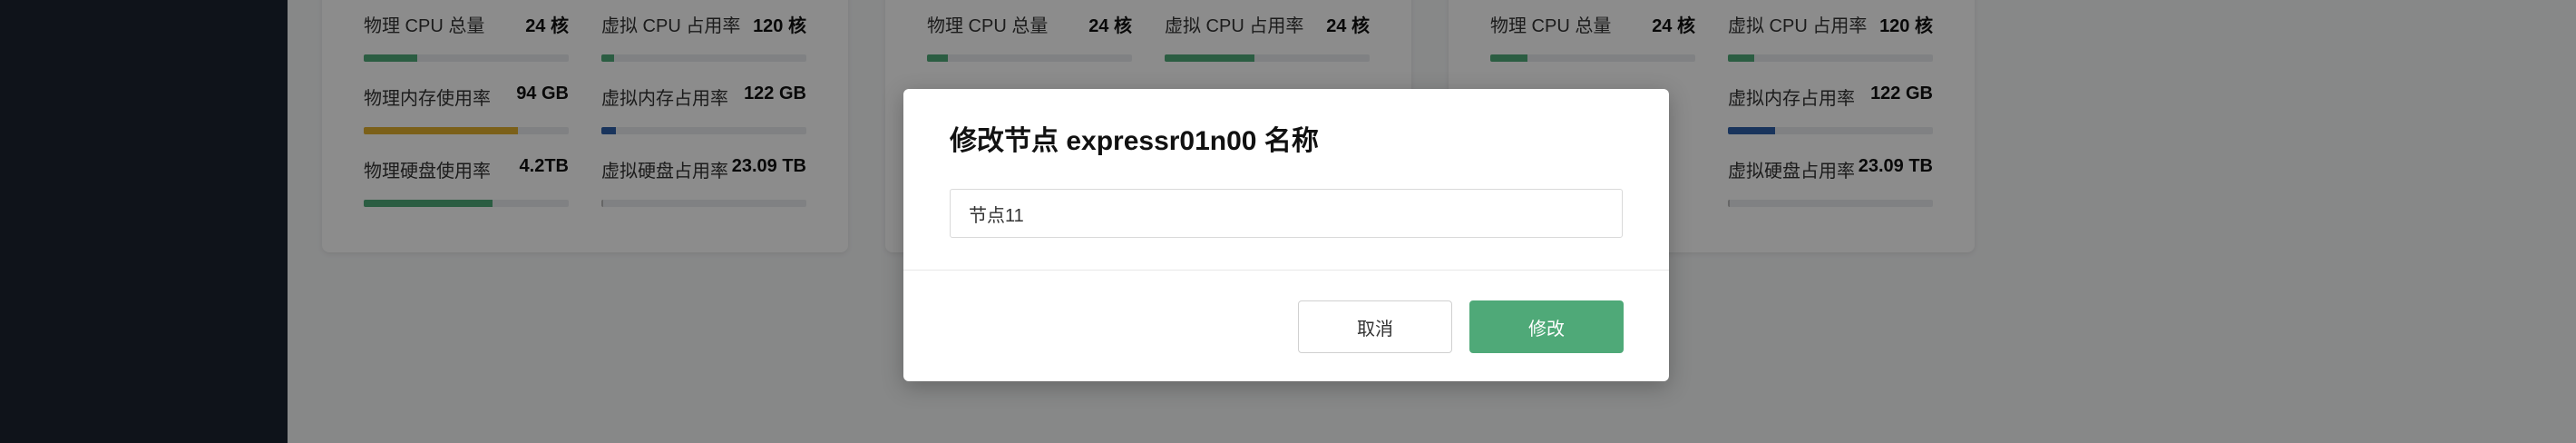  Describe the element at coordinates (1134, 141) in the screenshot. I see `dialog-title: 修改节点 expressr01n00 名称` at that location.